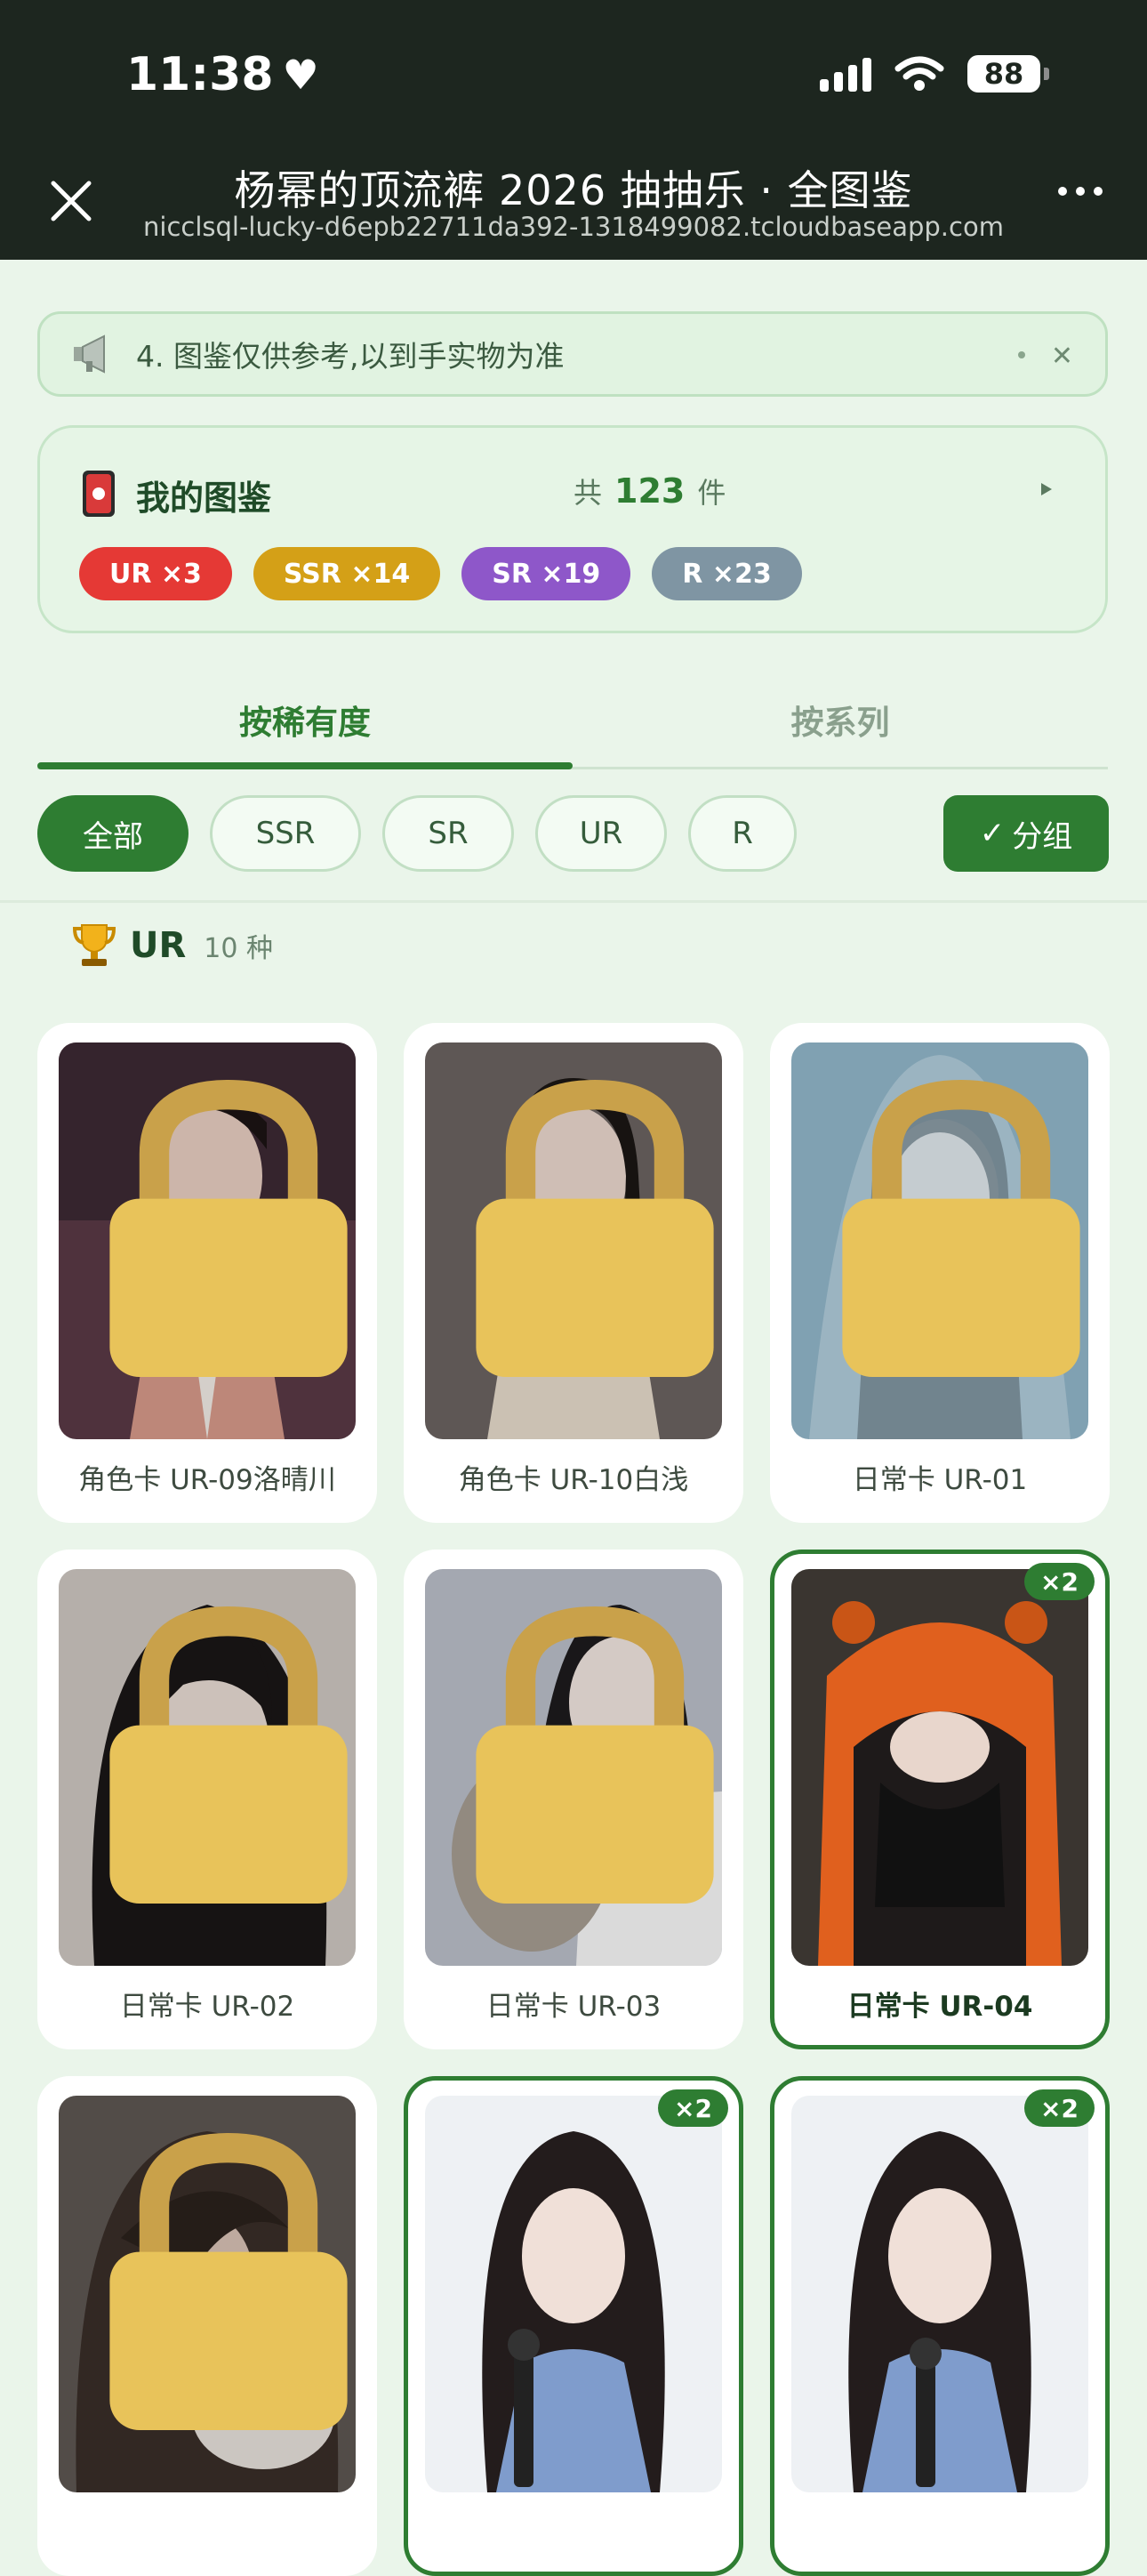  I want to click on battery-level: 88, so click(1003, 74).